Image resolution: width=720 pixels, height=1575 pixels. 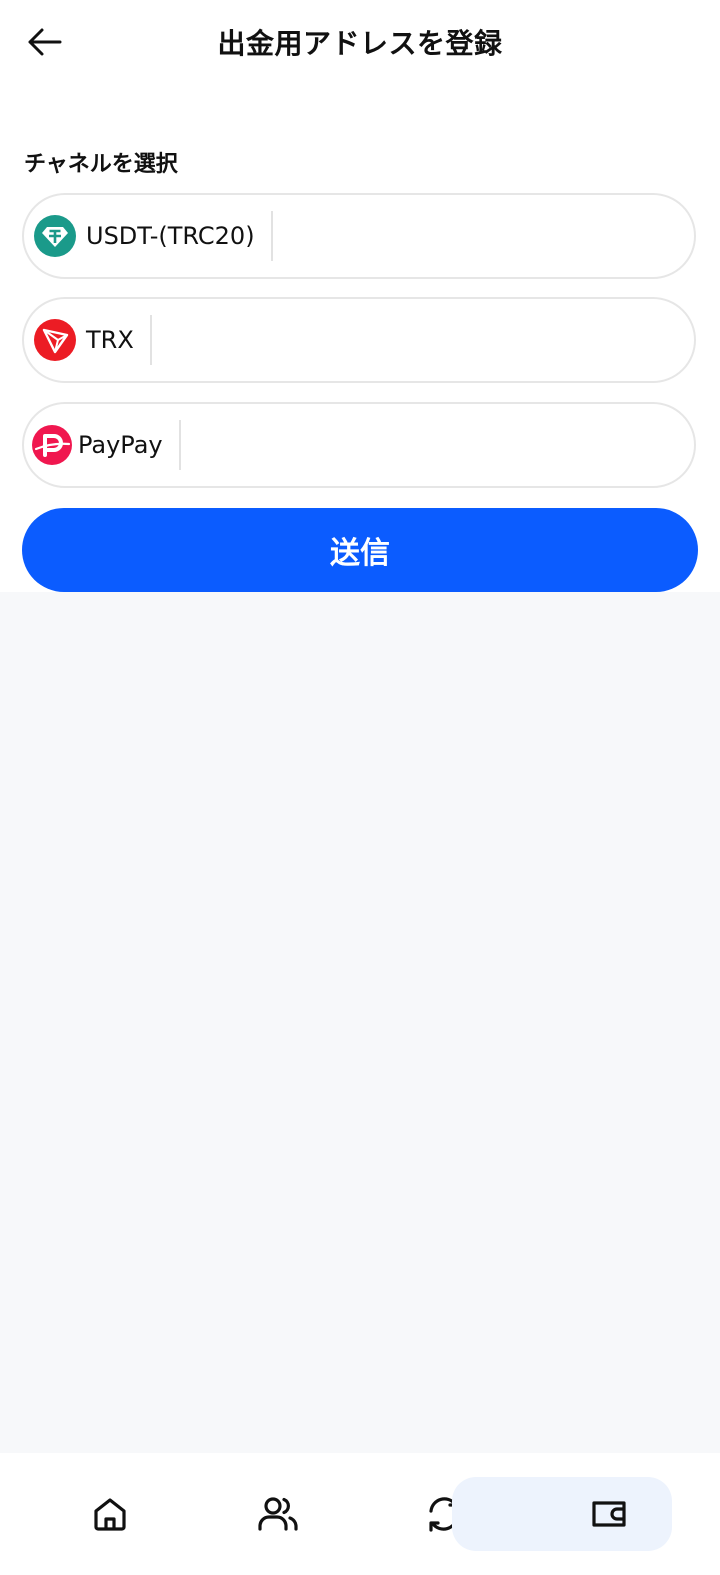 I want to click on tab-wallet, so click(x=562, y=1514).